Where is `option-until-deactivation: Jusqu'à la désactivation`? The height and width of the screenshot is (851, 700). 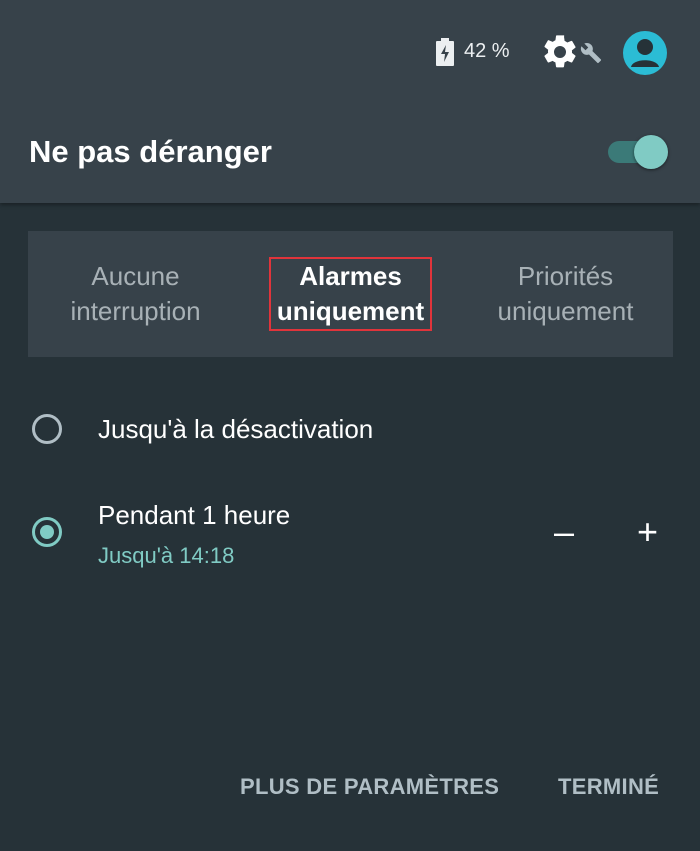
option-until-deactivation: Jusqu'à la désactivation is located at coordinates (350, 430).